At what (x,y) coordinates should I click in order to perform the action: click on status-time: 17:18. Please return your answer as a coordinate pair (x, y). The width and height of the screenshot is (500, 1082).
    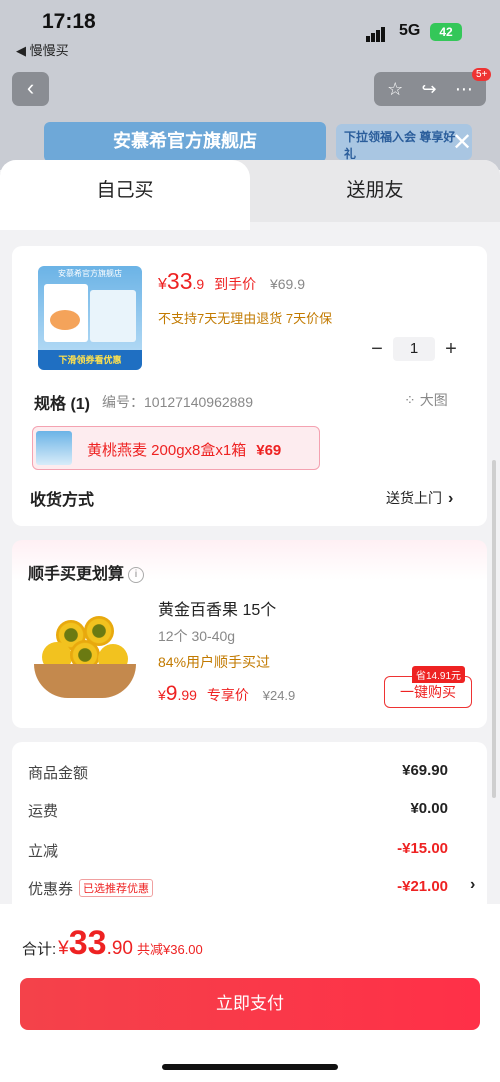
    Looking at the image, I should click on (69, 21).